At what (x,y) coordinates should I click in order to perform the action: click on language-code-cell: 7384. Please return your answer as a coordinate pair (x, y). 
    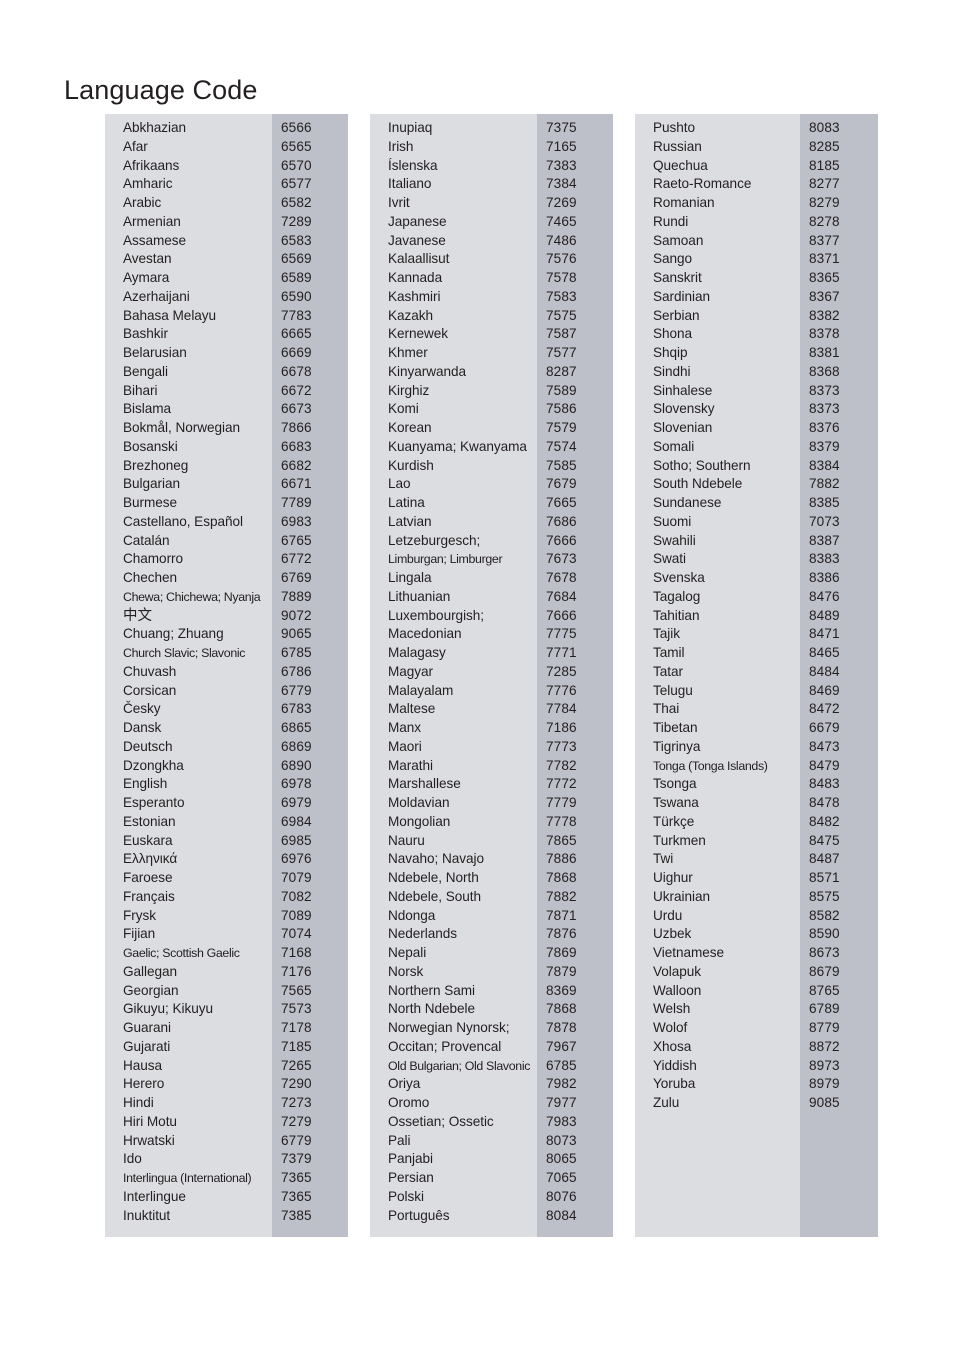
    Looking at the image, I should click on (561, 184).